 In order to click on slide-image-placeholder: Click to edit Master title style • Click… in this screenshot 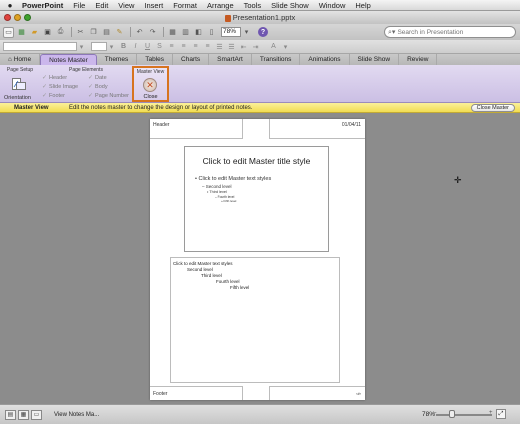, I will do `click(256, 199)`.